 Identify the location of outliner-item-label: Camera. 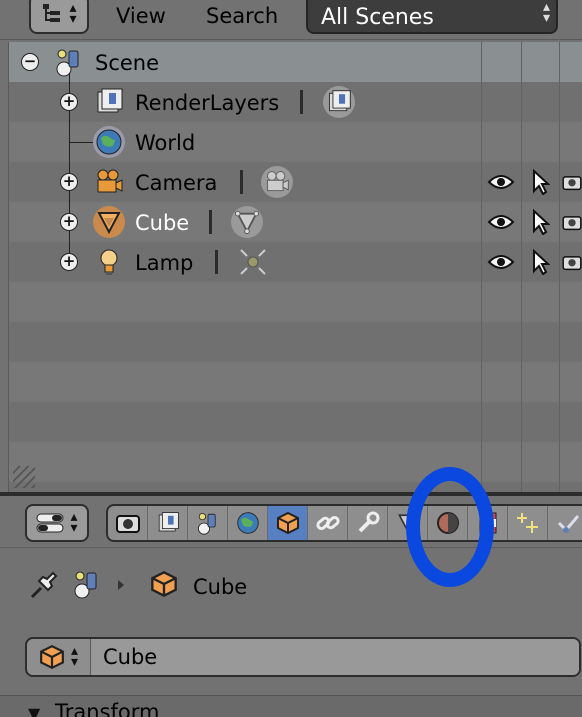
(176, 183).